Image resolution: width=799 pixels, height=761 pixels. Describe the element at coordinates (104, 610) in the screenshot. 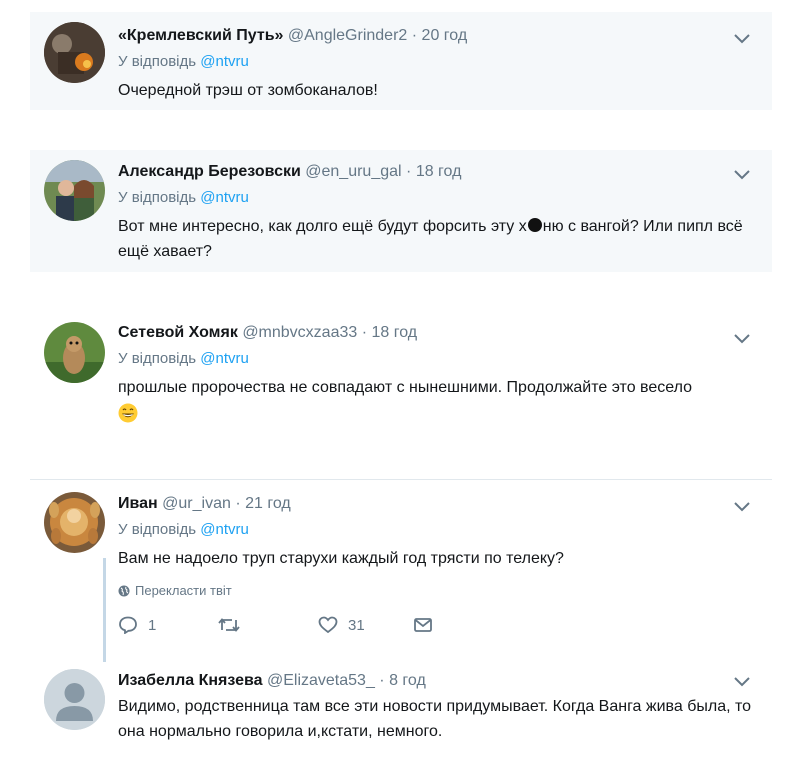

I see `thread-connector-line` at that location.